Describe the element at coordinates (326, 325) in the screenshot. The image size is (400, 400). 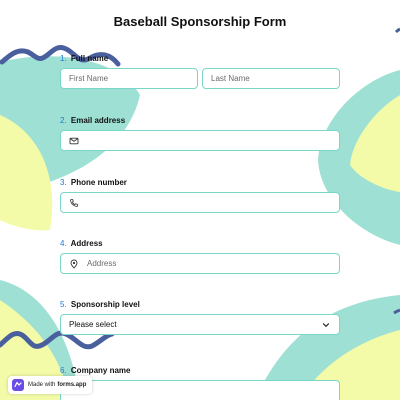
I see `chevron-down-icon` at that location.